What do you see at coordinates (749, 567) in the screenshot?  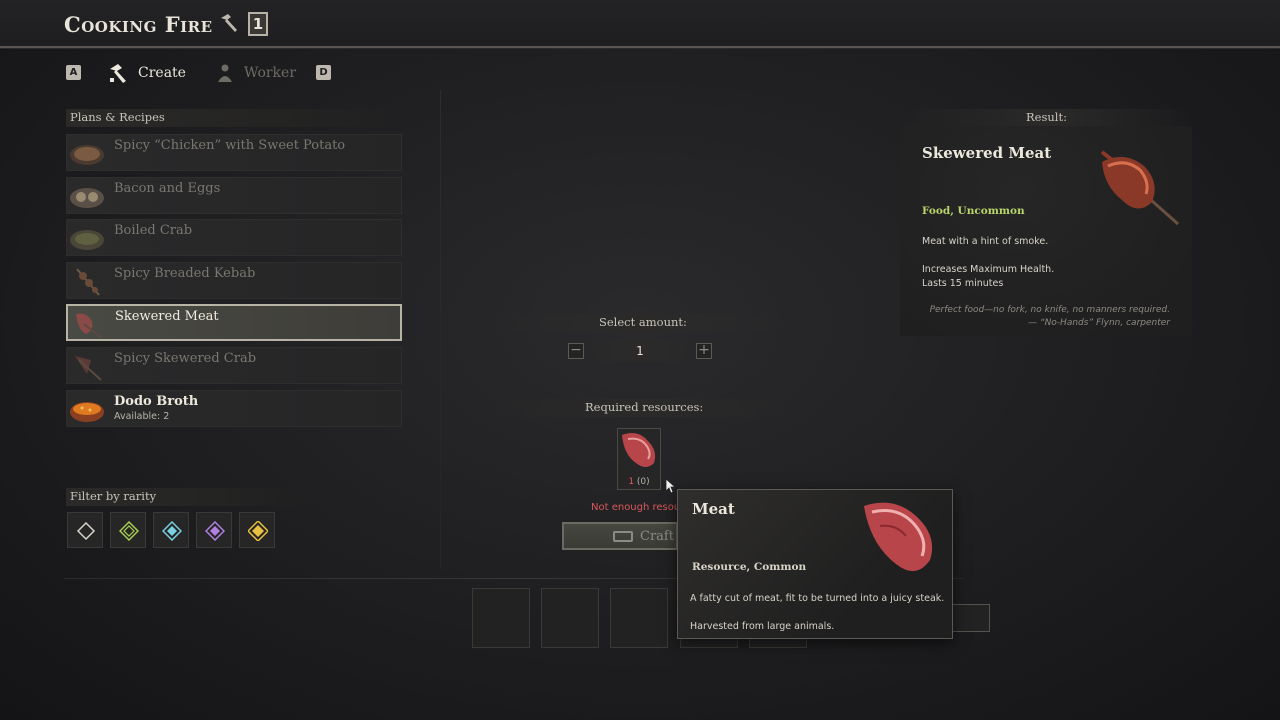 I see `tooltip-category: Resource, Common` at bounding box center [749, 567].